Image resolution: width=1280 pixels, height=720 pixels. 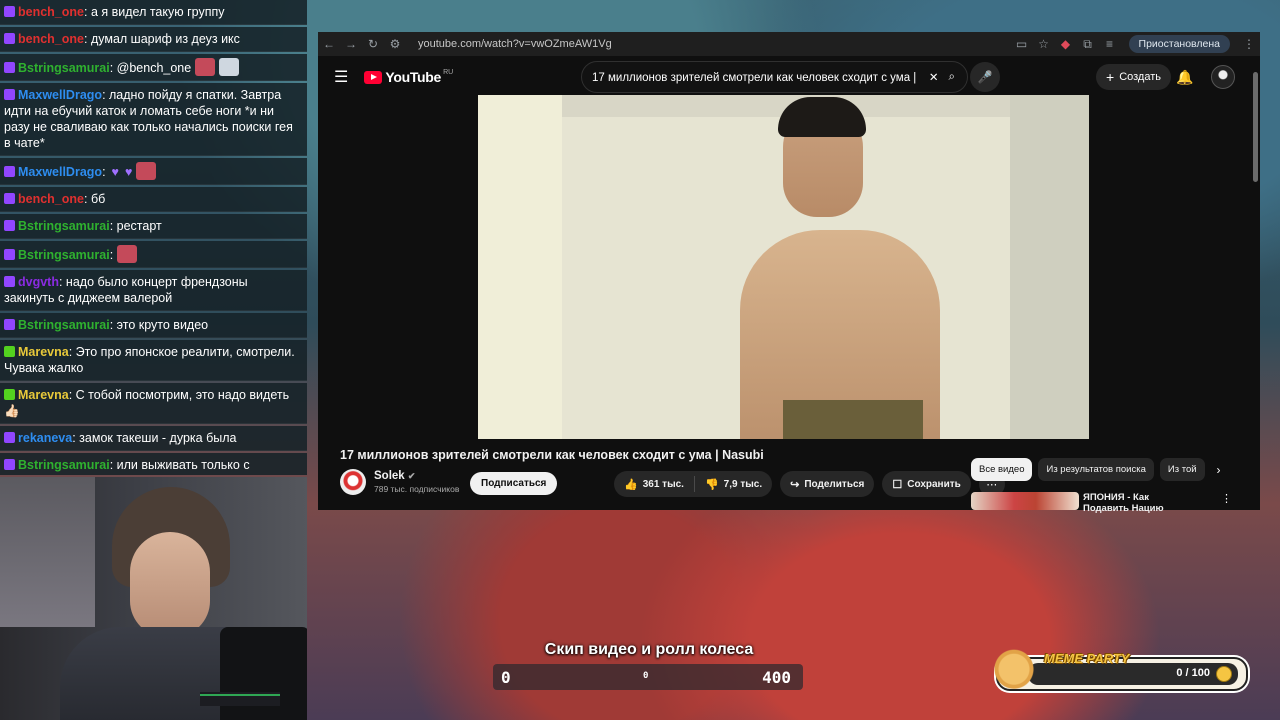 I want to click on progress-min: 0, so click(x=506, y=677).